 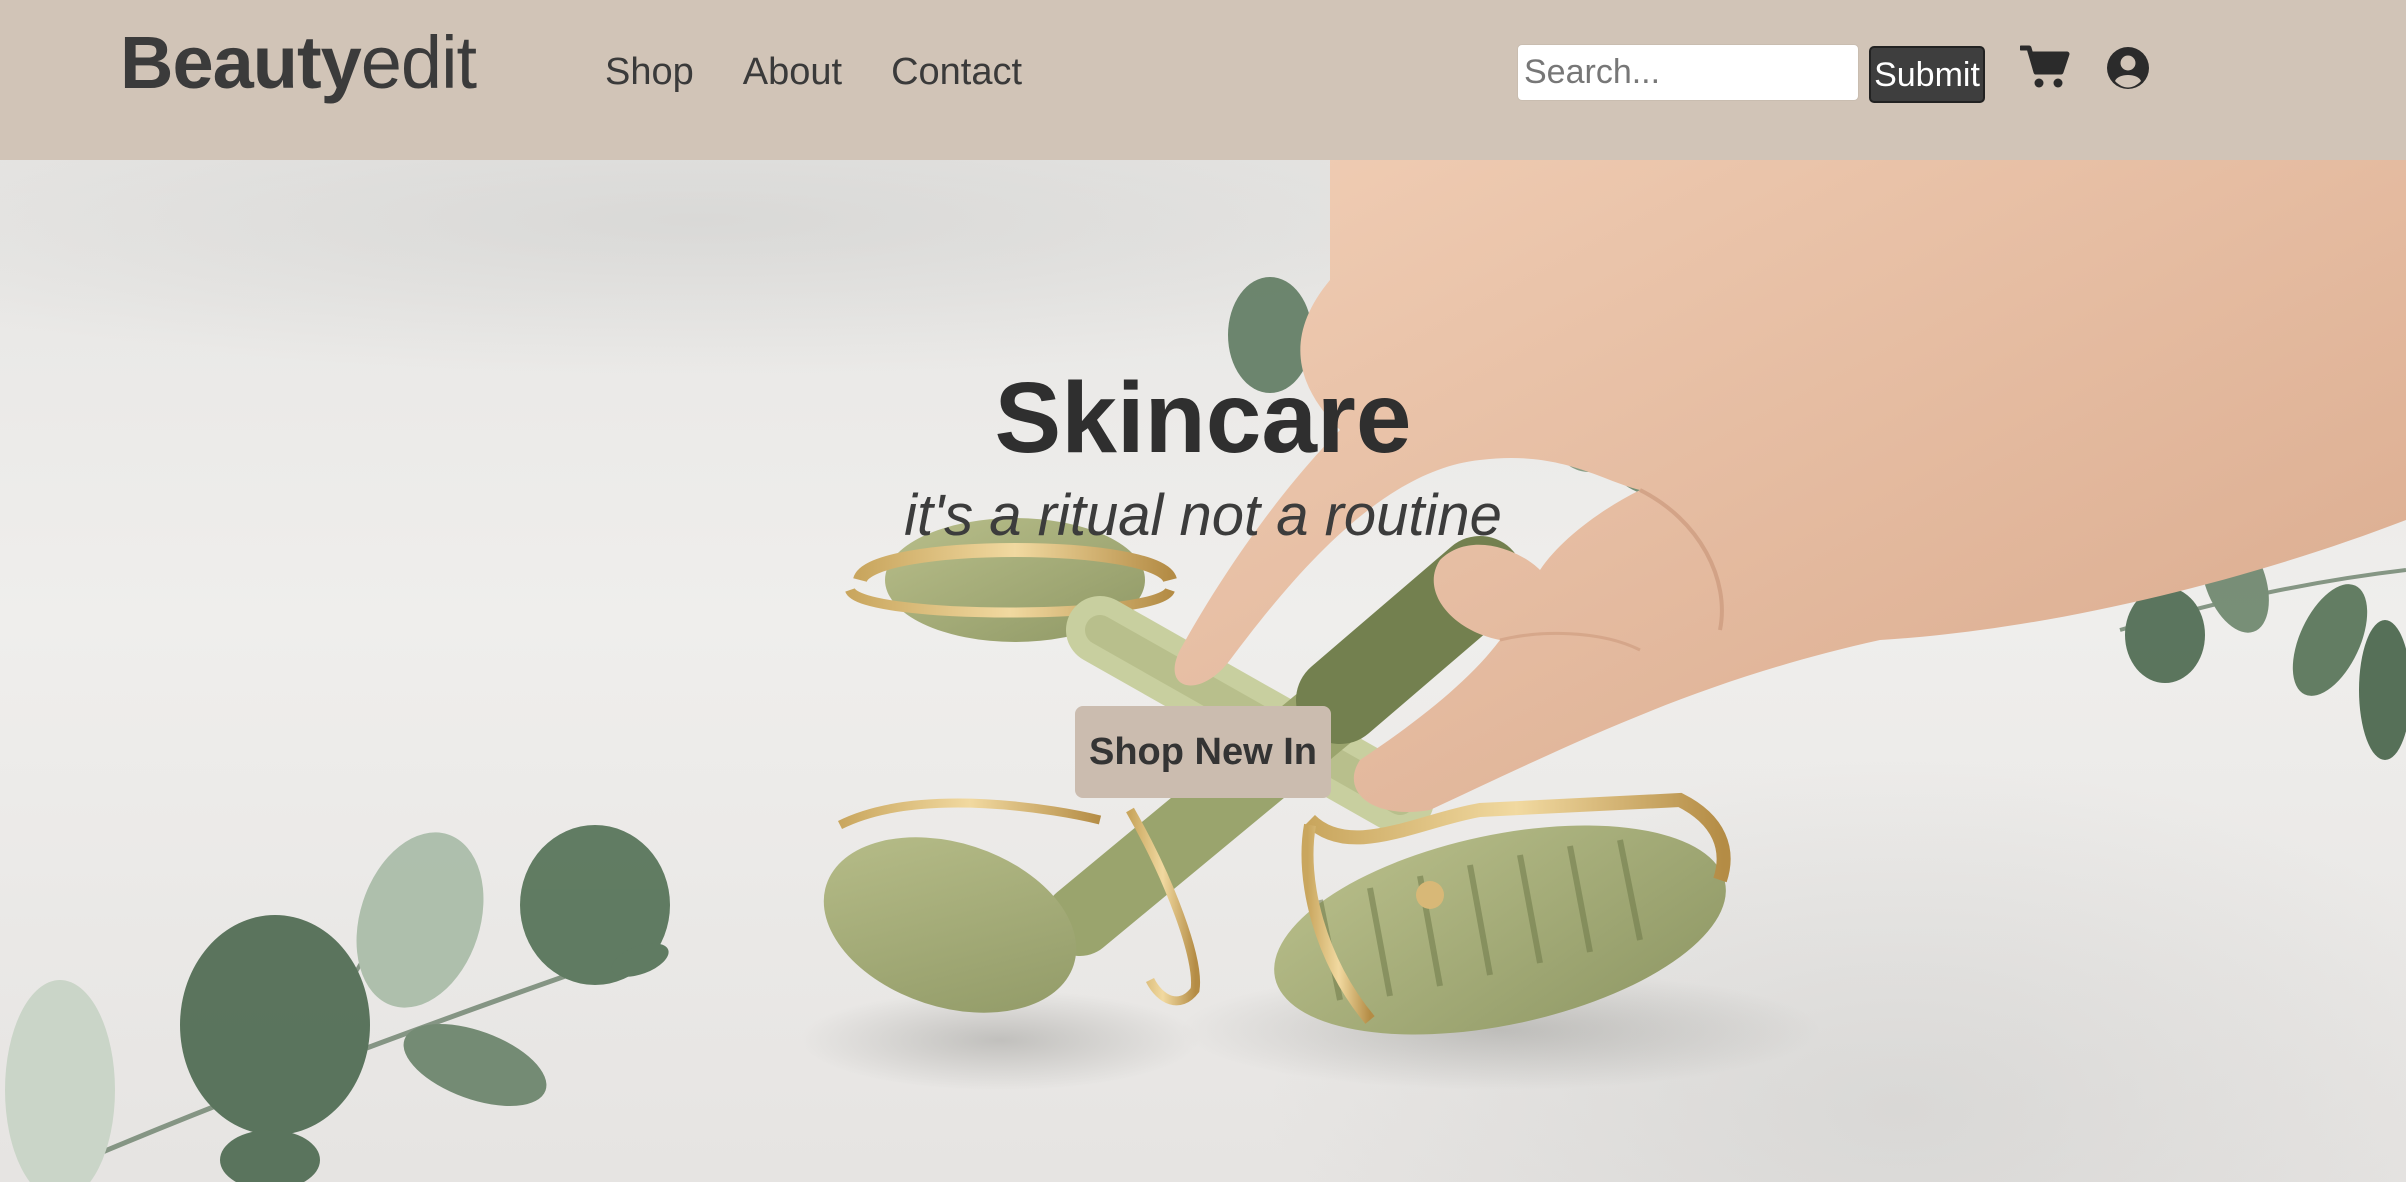 I want to click on hero-title: Skincare, so click(x=1203, y=418).